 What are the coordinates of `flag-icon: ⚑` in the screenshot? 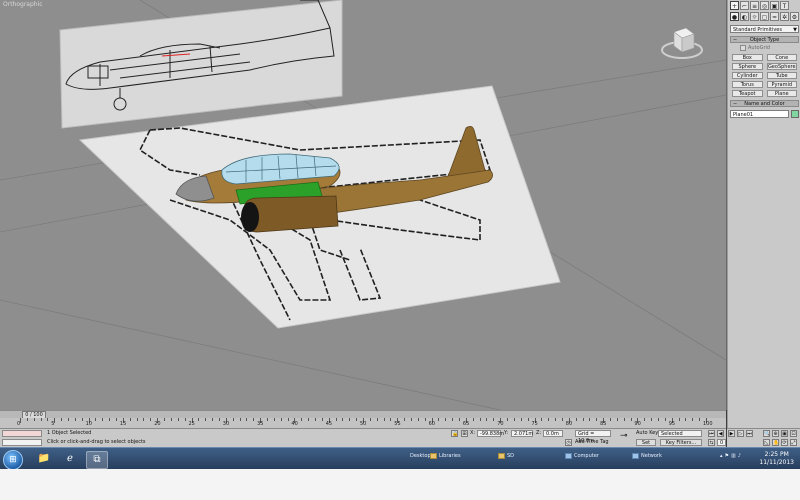 It's located at (727, 456).